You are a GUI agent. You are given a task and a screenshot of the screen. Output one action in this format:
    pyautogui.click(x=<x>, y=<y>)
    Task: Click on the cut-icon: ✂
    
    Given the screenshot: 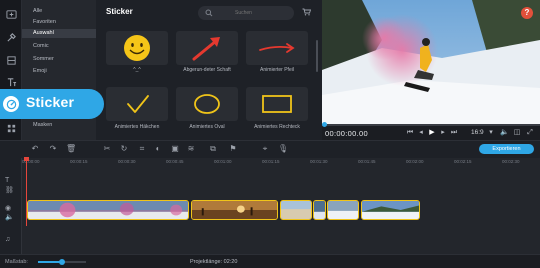 What is the action you would take?
    pyautogui.click(x=107, y=149)
    